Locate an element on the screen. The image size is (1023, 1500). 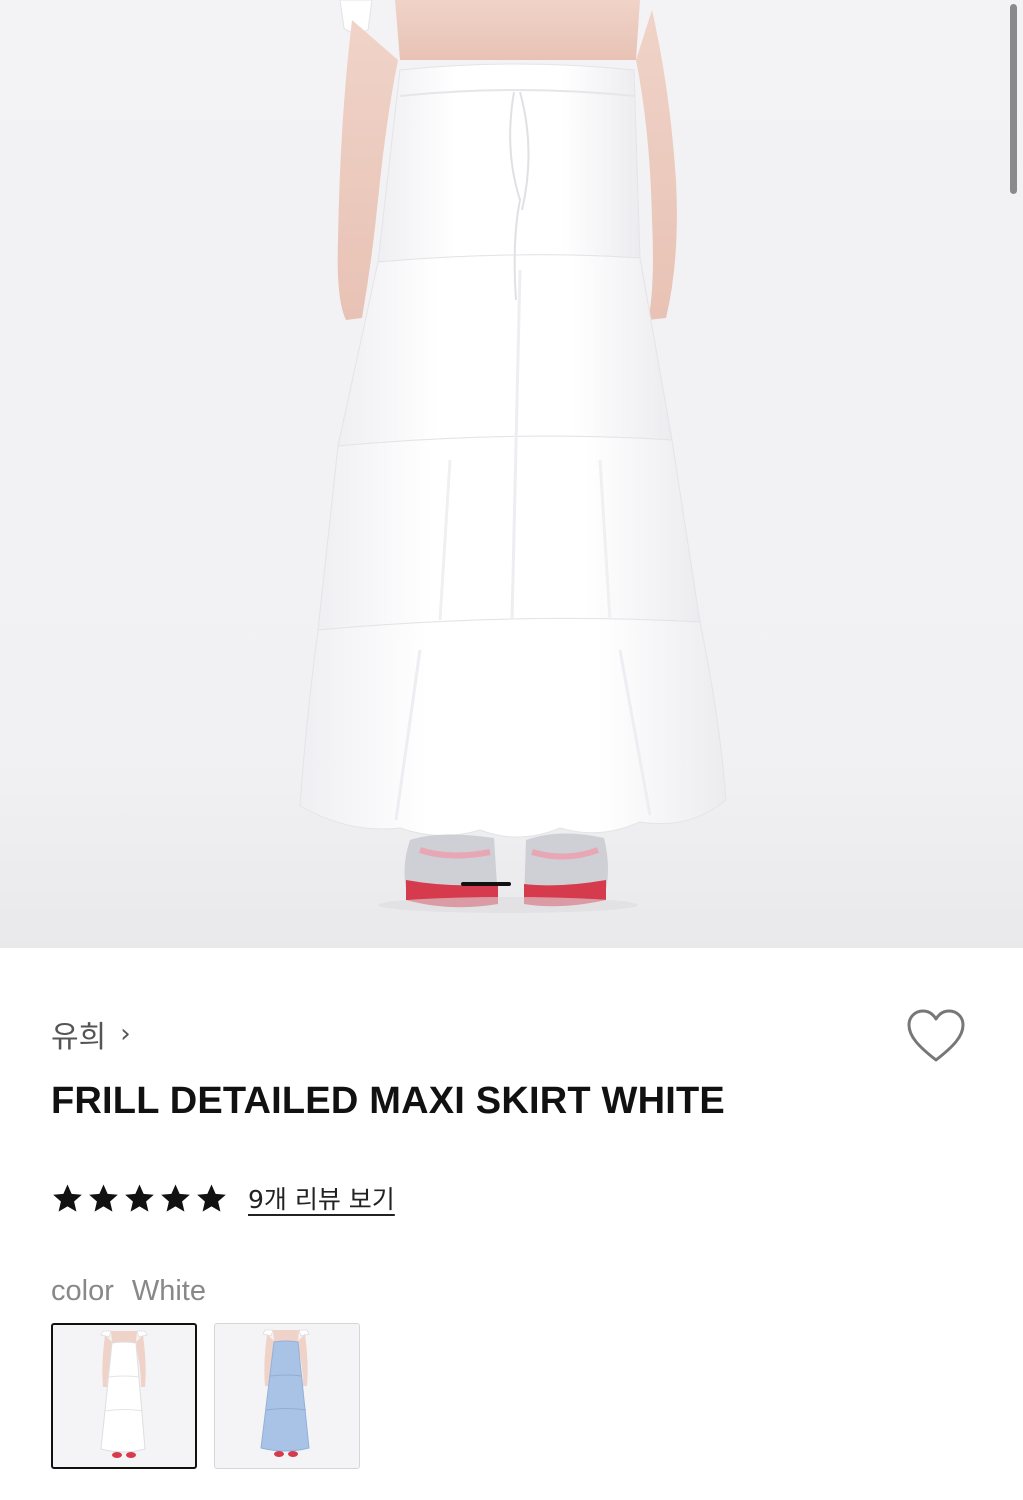
color-swatch-white is located at coordinates (124, 1396).